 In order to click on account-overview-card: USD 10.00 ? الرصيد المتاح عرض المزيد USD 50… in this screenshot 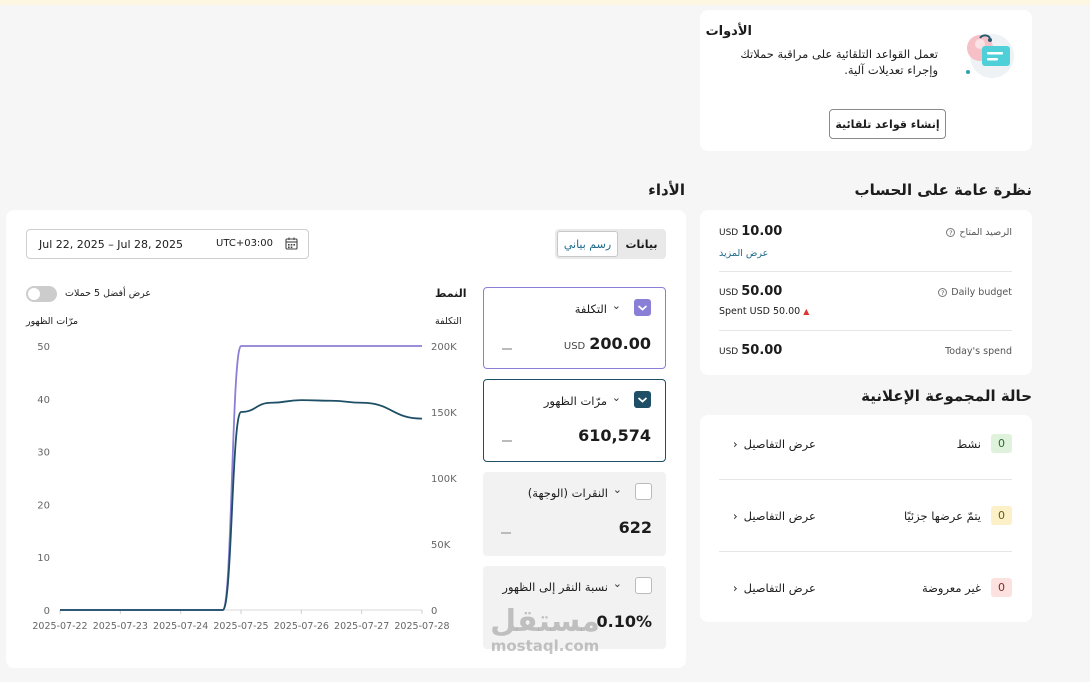, I will do `click(866, 292)`.